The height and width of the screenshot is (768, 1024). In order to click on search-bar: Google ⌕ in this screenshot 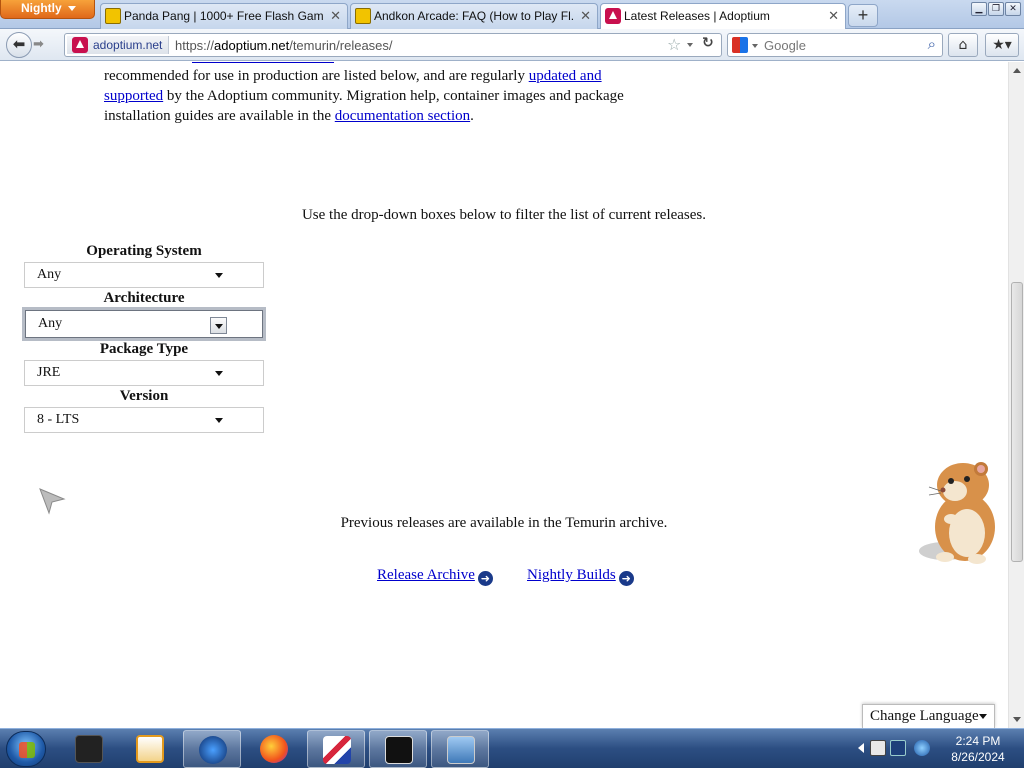, I will do `click(835, 45)`.